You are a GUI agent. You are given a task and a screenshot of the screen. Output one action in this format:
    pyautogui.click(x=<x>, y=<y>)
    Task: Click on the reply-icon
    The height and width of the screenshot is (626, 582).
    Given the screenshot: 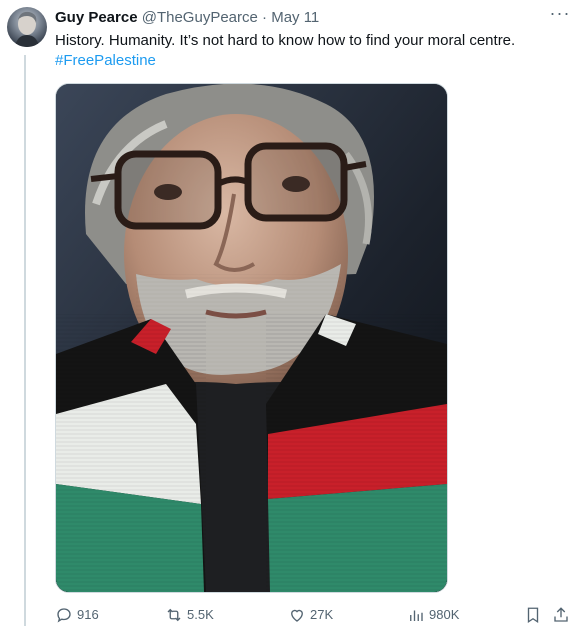 What is the action you would take?
    pyautogui.click(x=64, y=615)
    